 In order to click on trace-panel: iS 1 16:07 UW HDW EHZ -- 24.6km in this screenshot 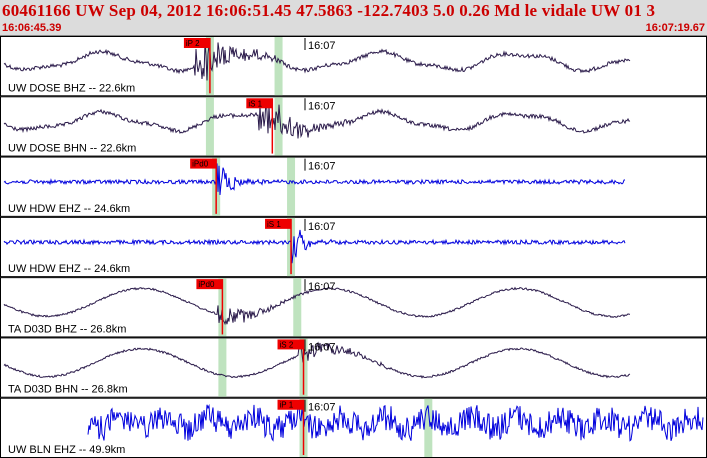, I will do `click(353, 247)`.